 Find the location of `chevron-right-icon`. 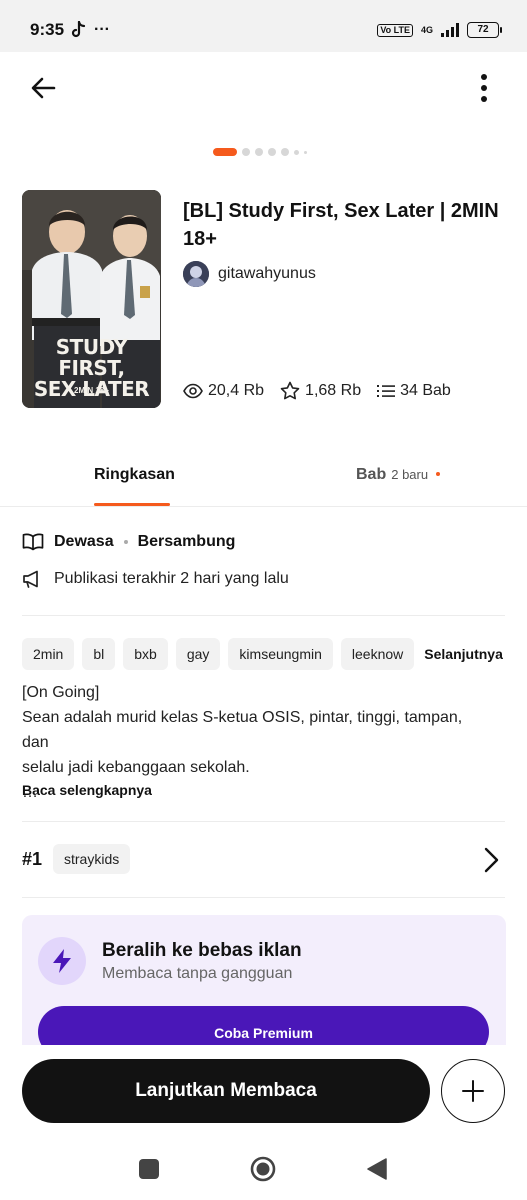

chevron-right-icon is located at coordinates (491, 860).